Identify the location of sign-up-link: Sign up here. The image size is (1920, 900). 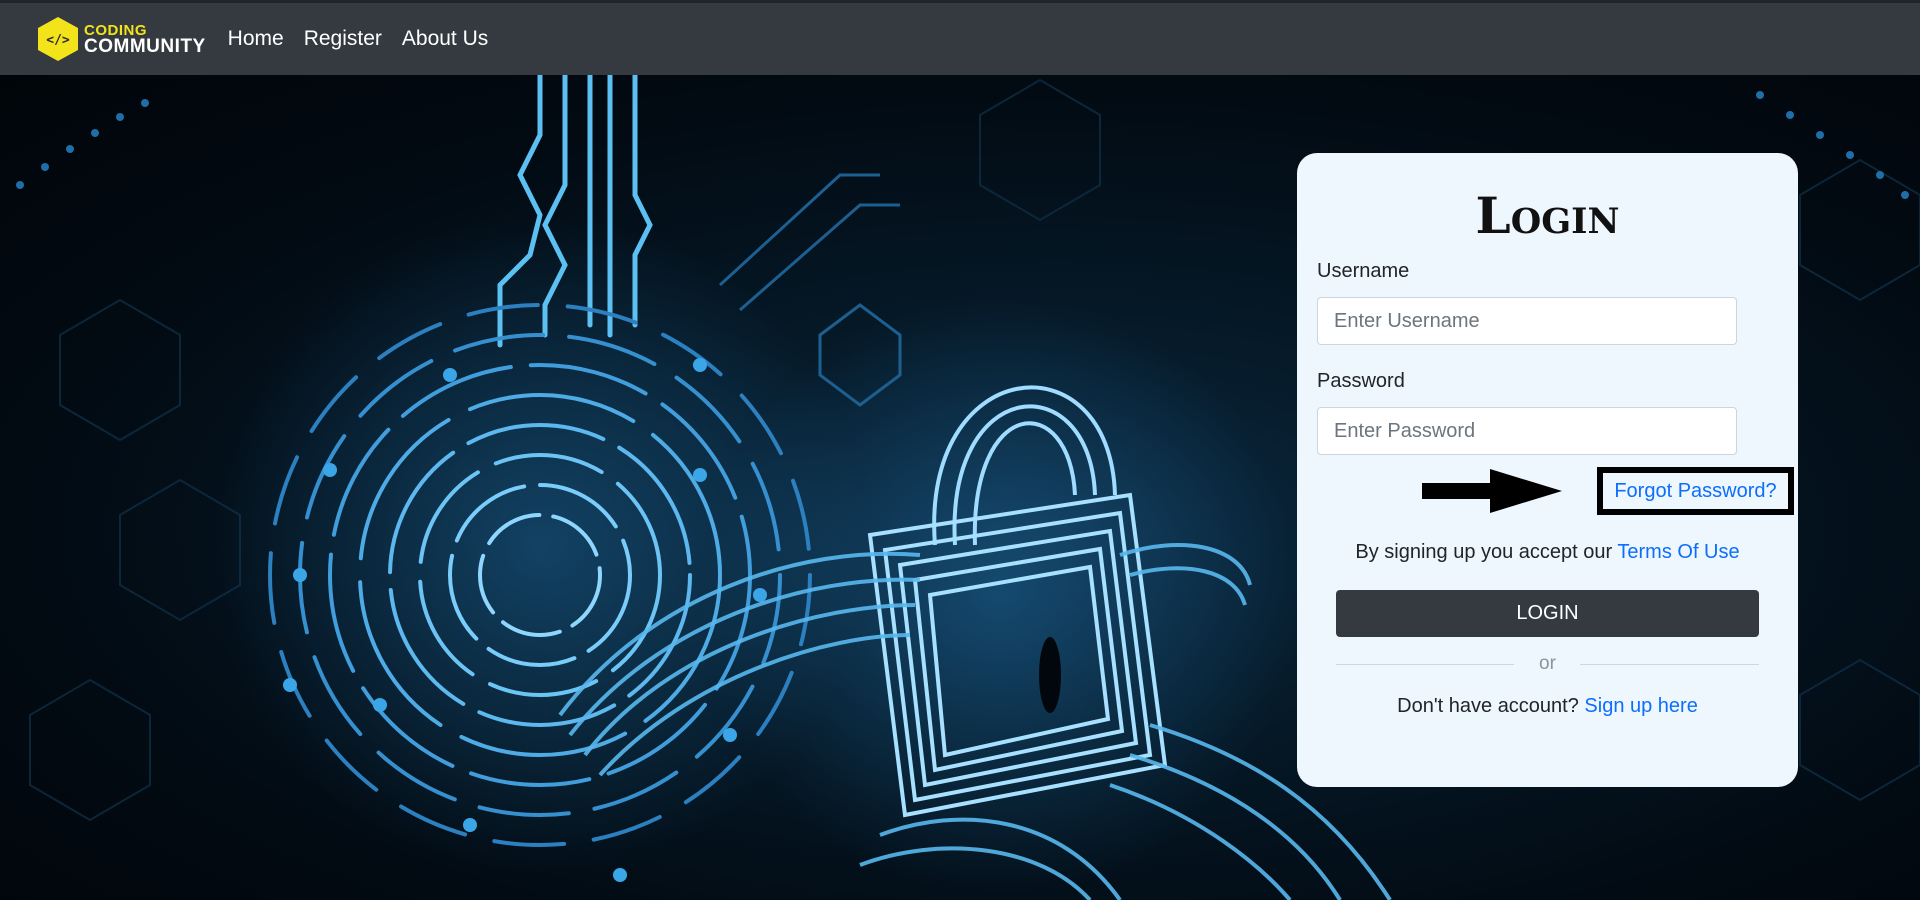
(1640, 706).